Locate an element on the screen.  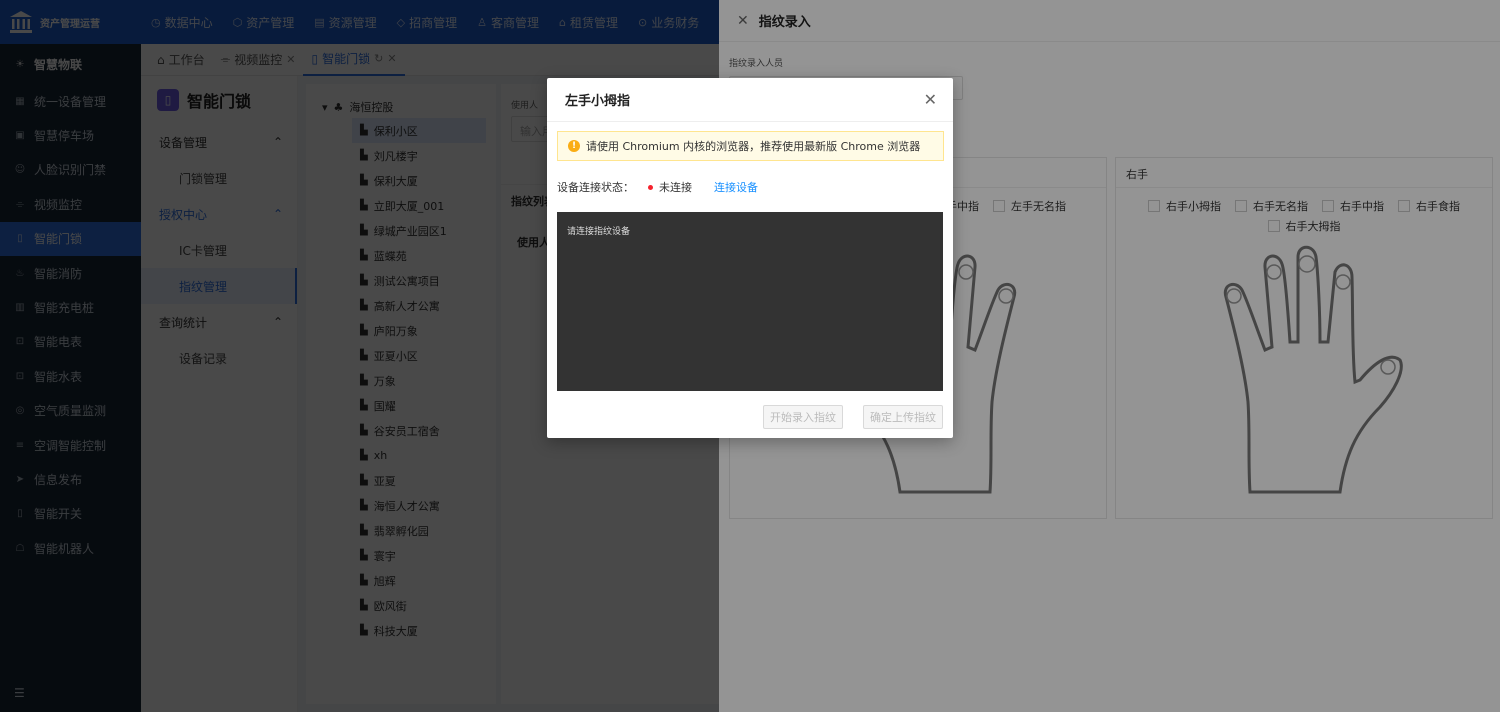
browser-alert: ! 请使用 Chromium 内核的浏览器，推荐使用最新版 Chrome 浏览器 is located at coordinates (750, 146).